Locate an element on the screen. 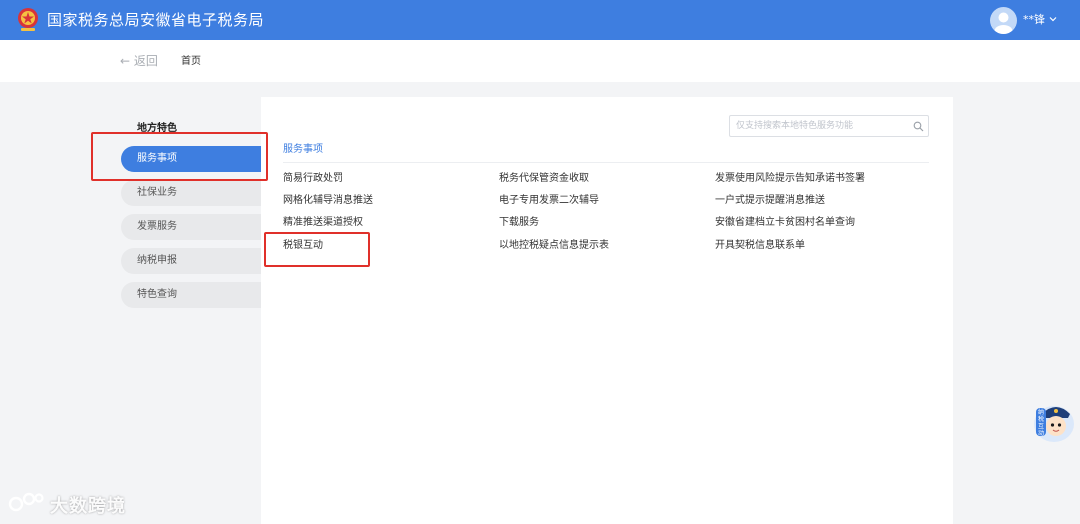  divider is located at coordinates (606, 162).